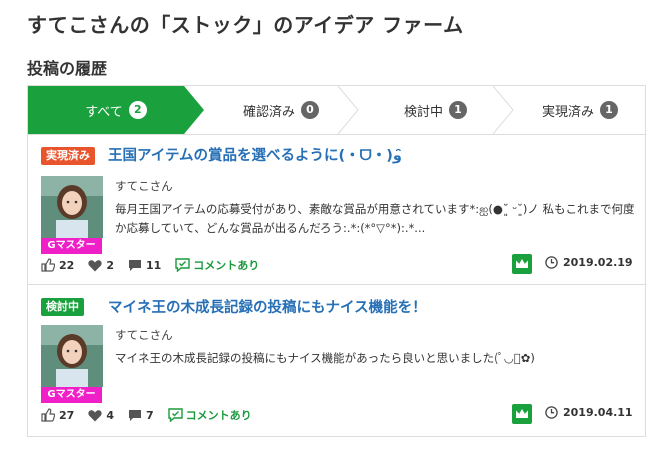 This screenshot has height=458, width=658. Describe the element at coordinates (149, 415) in the screenshot. I see `comment-count-value: 7` at that location.